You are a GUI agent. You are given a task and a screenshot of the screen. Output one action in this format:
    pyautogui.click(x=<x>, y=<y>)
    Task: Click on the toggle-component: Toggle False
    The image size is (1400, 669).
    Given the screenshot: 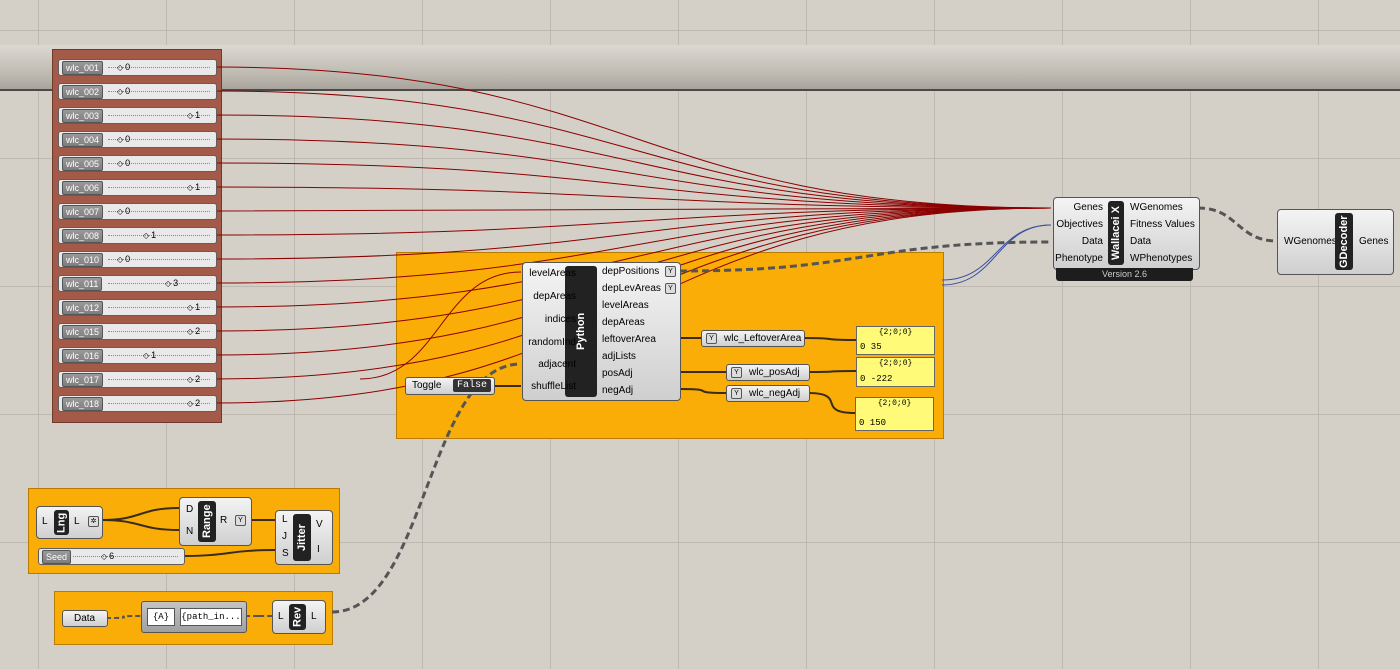 What is the action you would take?
    pyautogui.click(x=450, y=386)
    